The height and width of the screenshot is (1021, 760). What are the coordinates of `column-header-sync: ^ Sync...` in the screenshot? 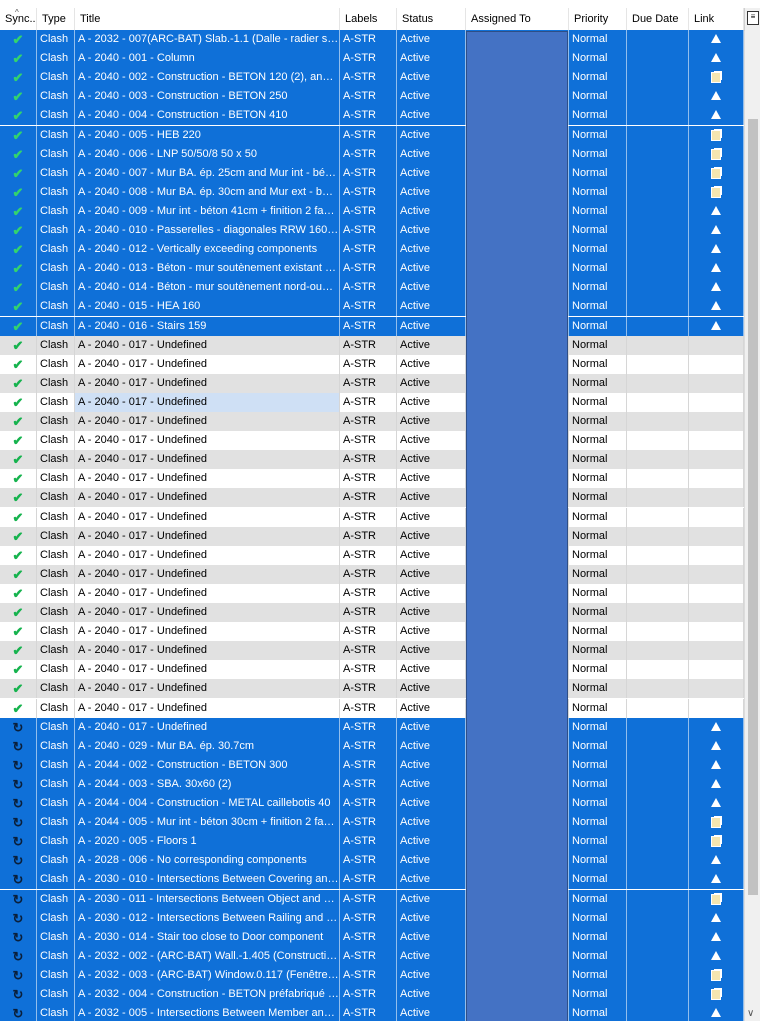 It's located at (18, 19).